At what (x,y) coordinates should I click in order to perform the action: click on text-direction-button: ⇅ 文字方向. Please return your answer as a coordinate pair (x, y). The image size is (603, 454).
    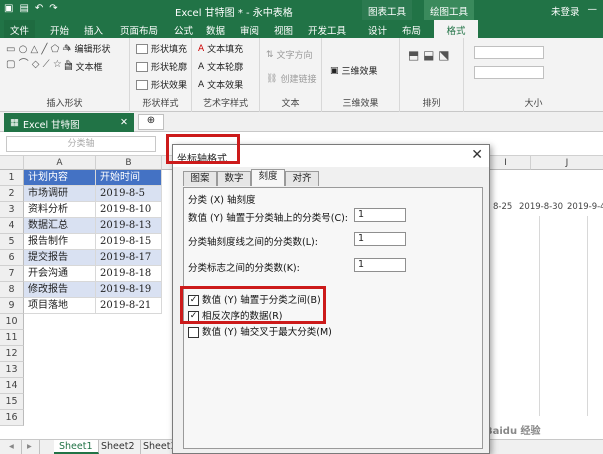
    Looking at the image, I should click on (289, 55).